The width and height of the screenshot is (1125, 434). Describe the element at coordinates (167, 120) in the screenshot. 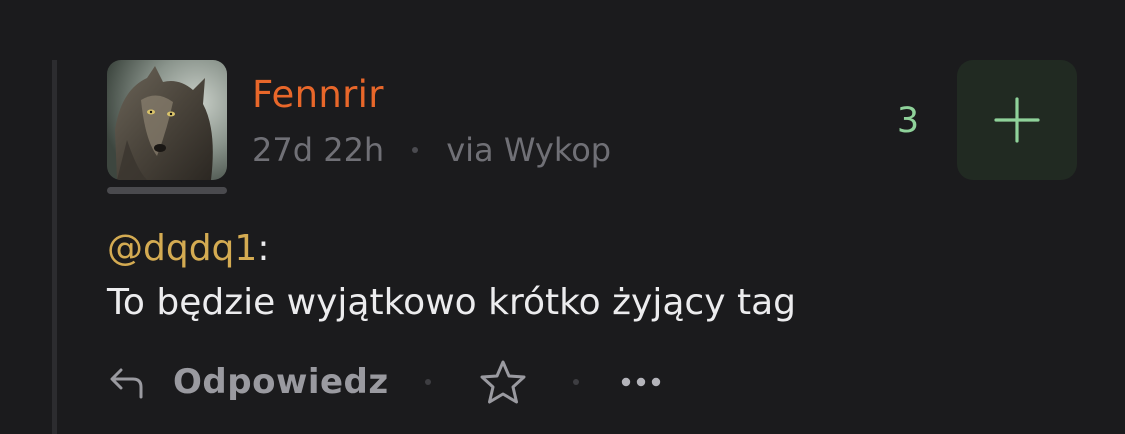

I see `avatar` at that location.